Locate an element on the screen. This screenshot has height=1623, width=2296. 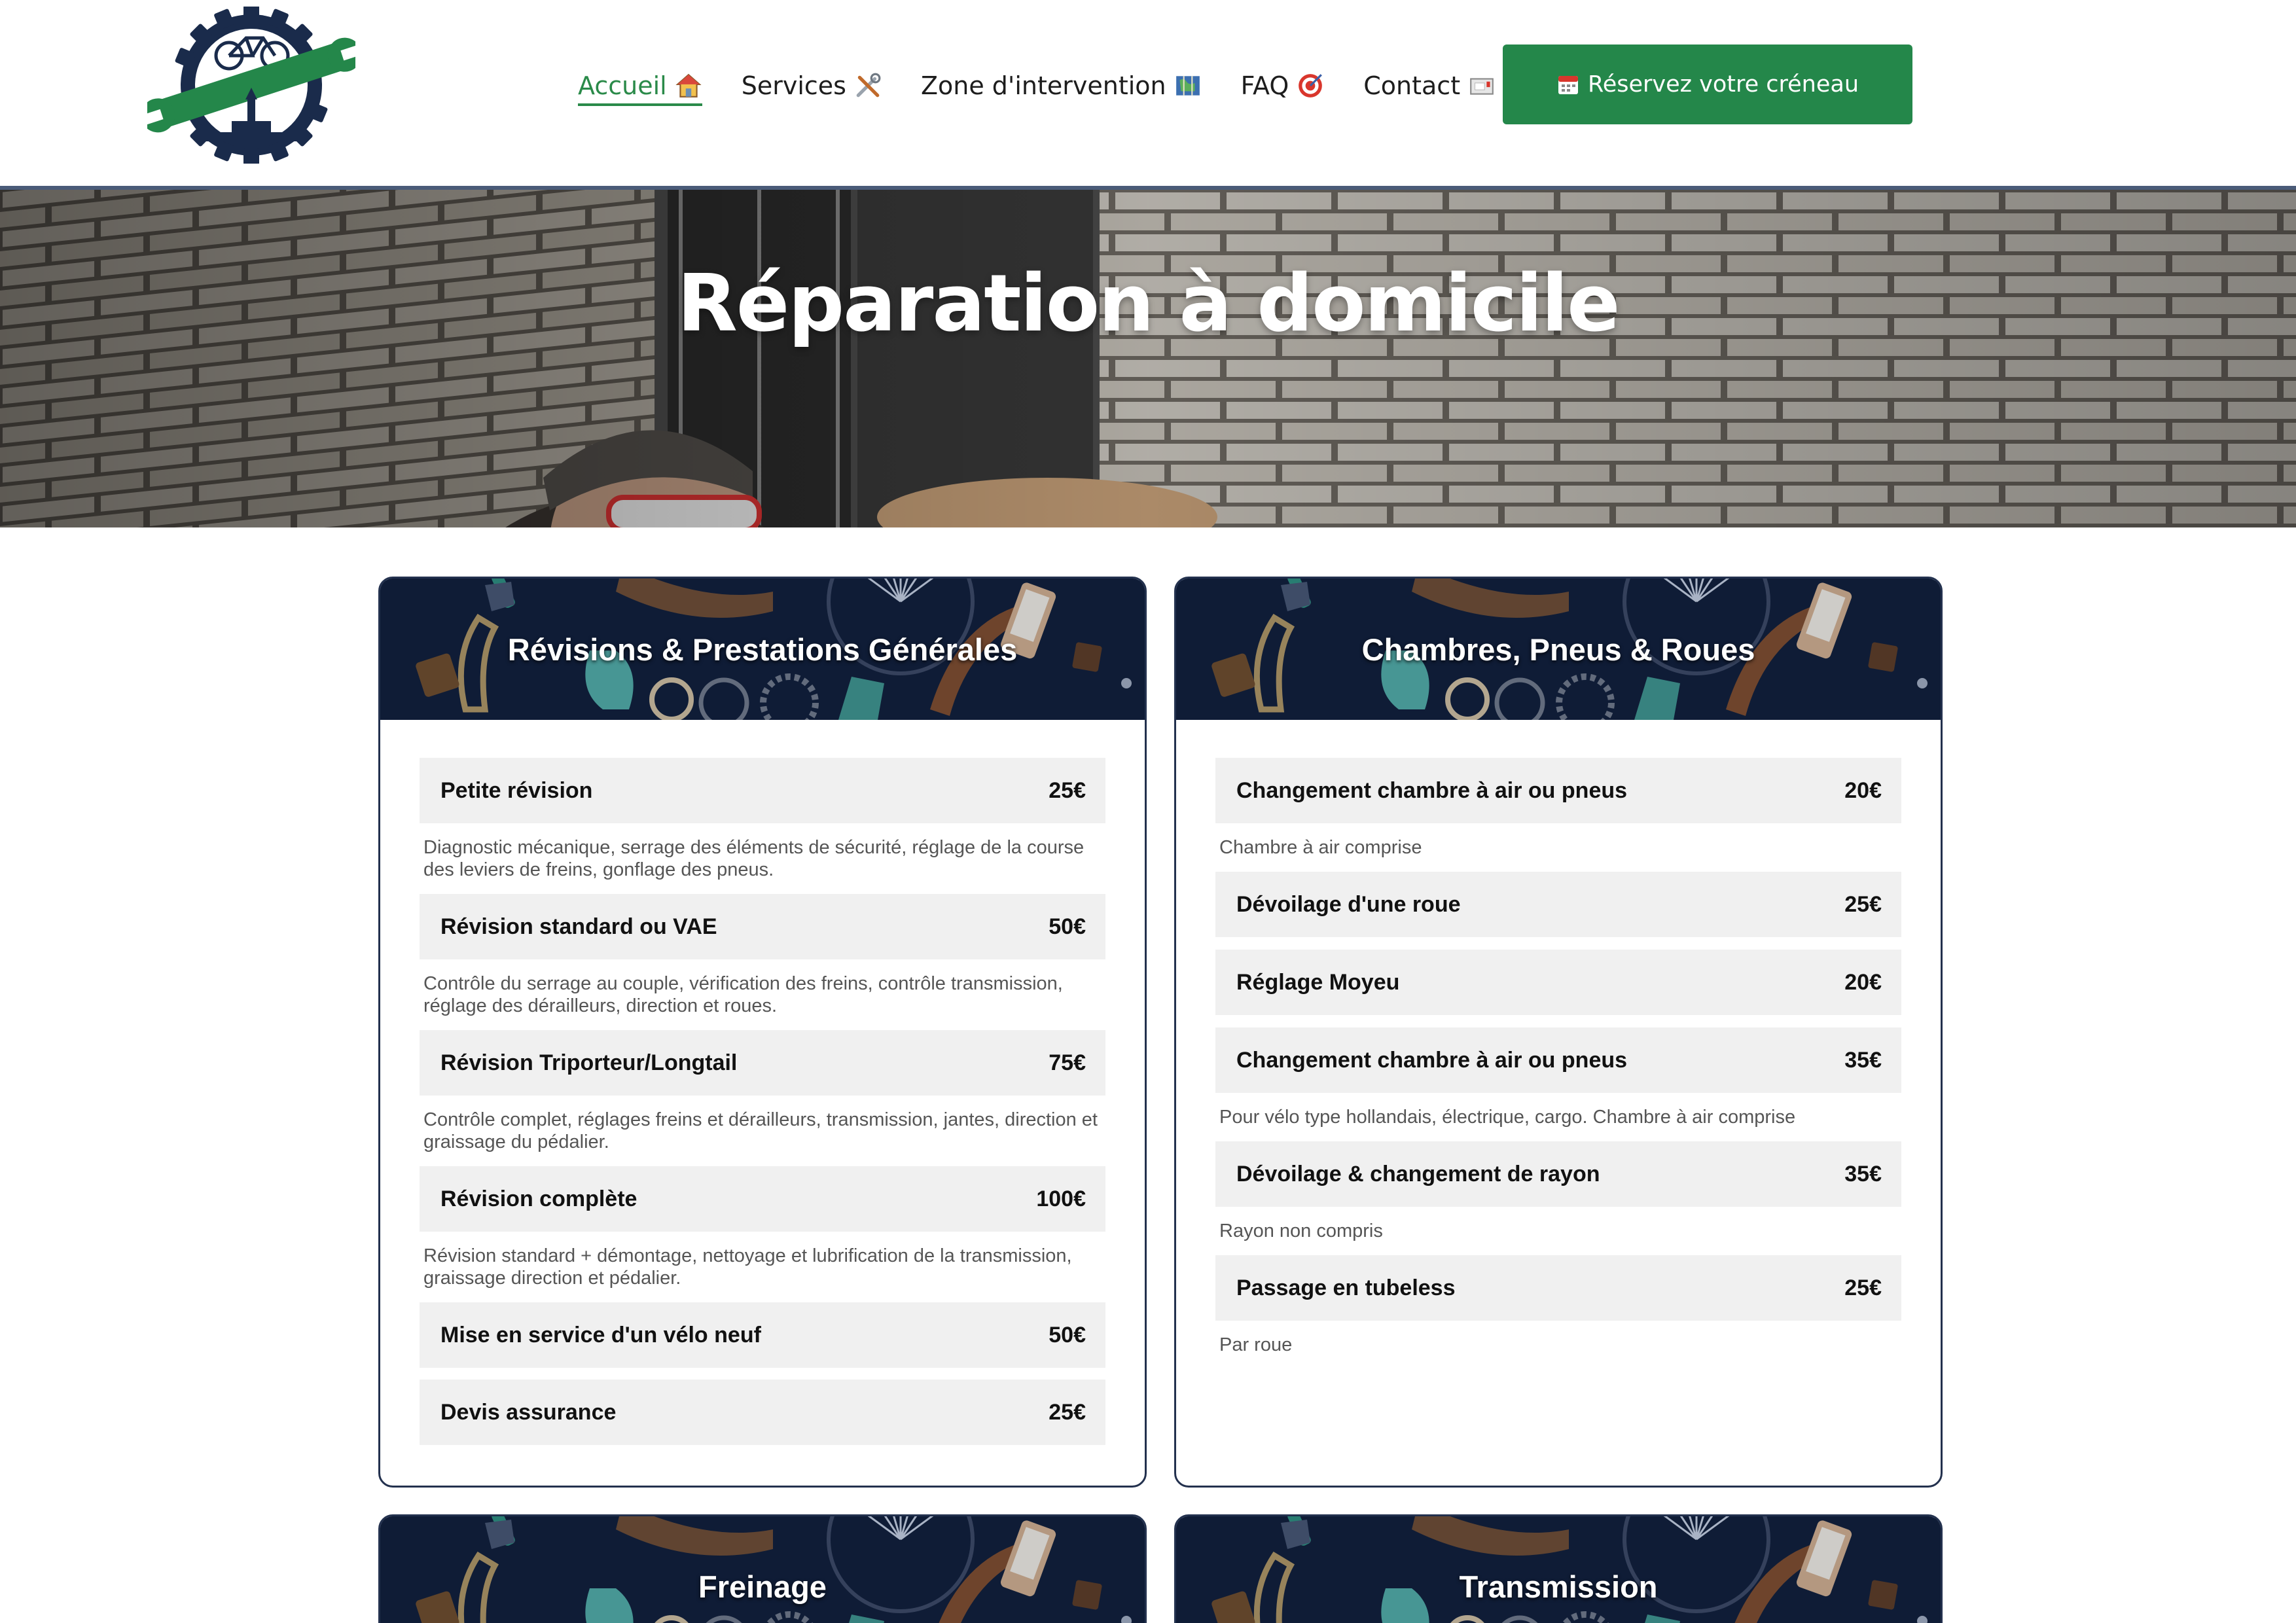
card-transmission: Transmission is located at coordinates (1559, 1568).